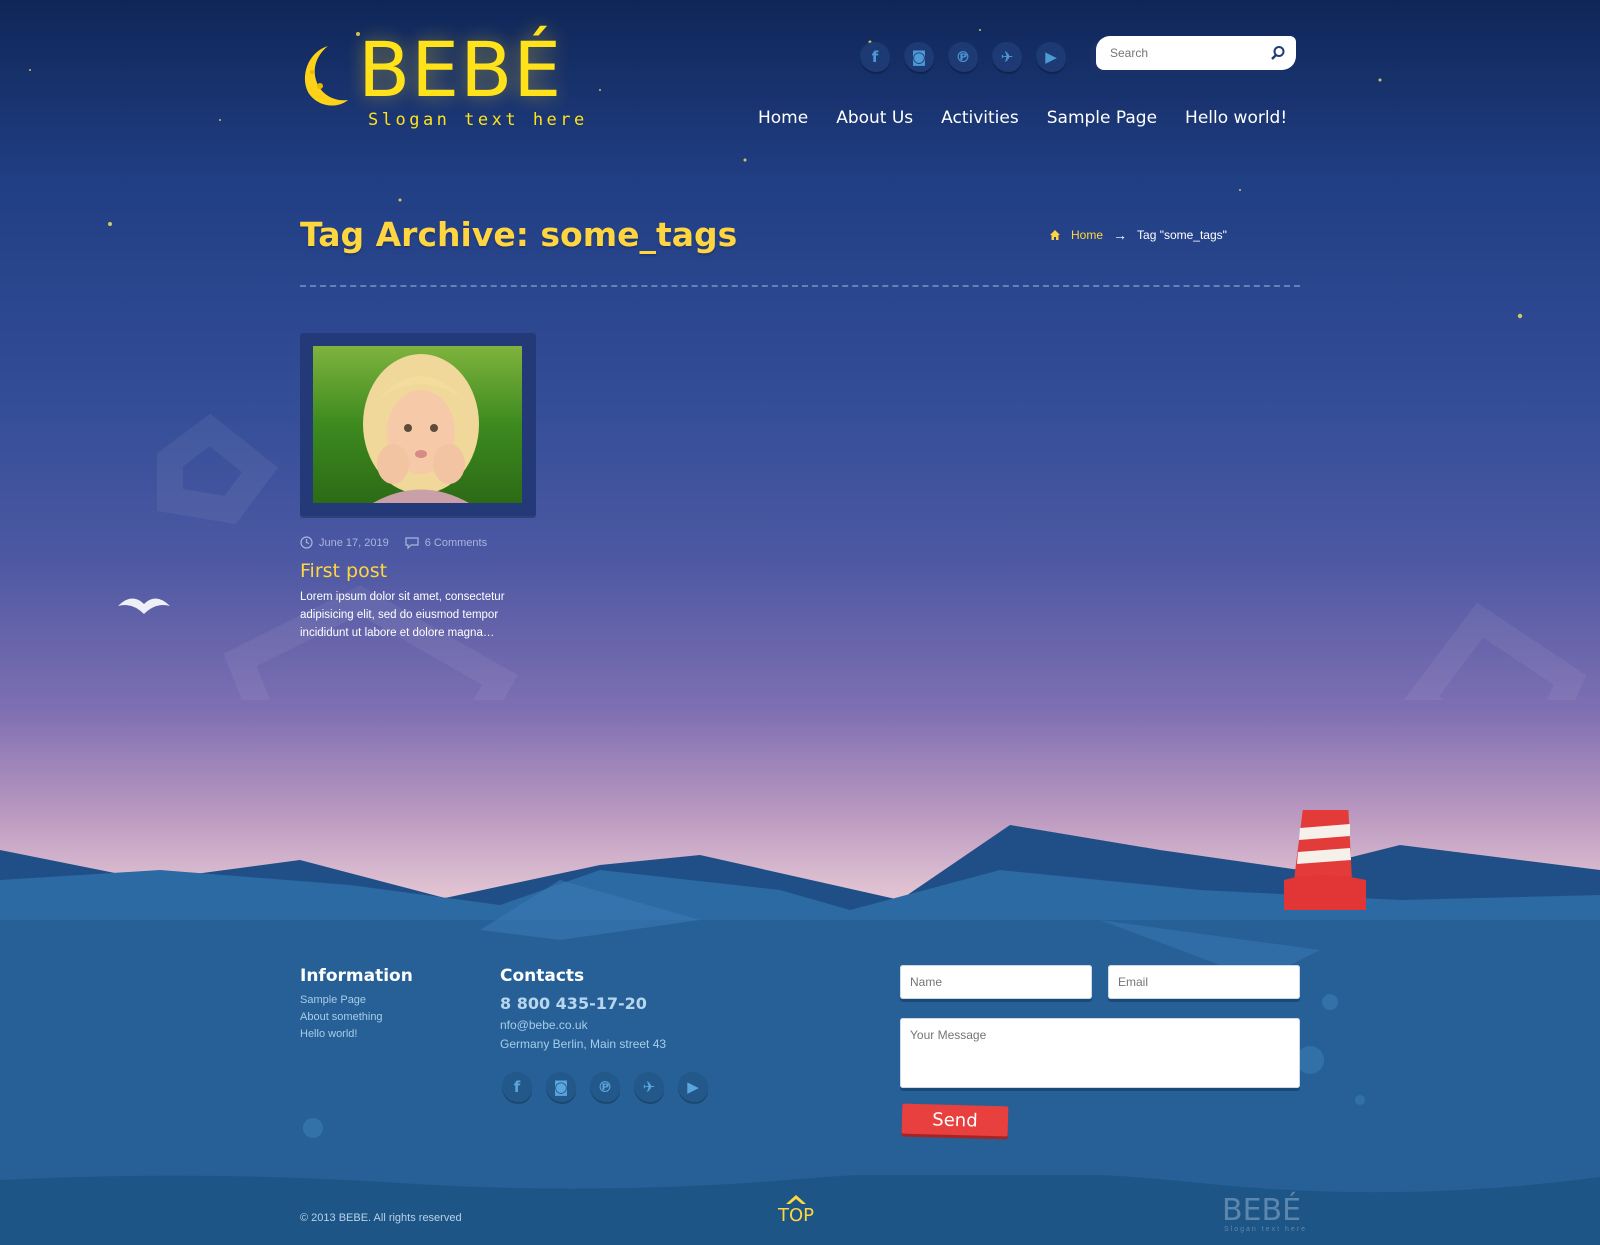 The image size is (1600, 1245). I want to click on nav-item-home: Home, so click(783, 118).